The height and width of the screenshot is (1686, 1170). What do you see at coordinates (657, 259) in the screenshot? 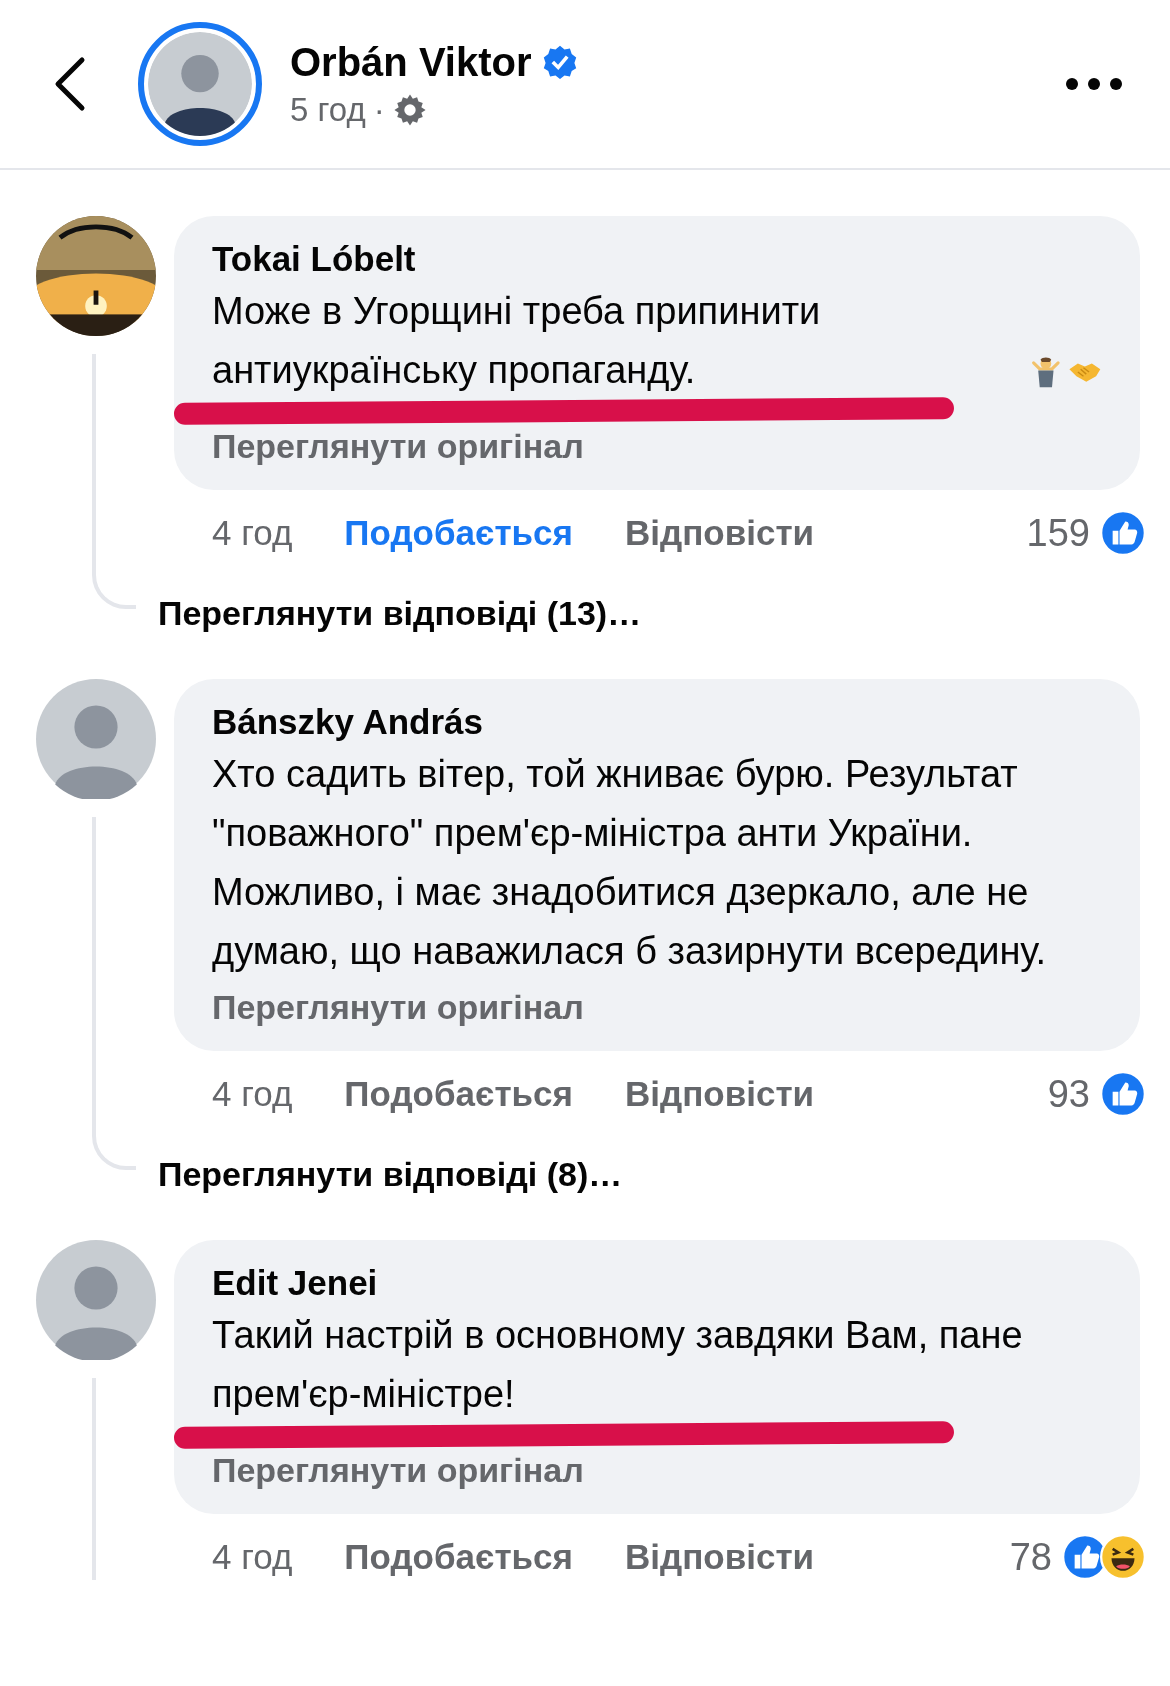
I see `comment-author: Tokai Lóbelt` at bounding box center [657, 259].